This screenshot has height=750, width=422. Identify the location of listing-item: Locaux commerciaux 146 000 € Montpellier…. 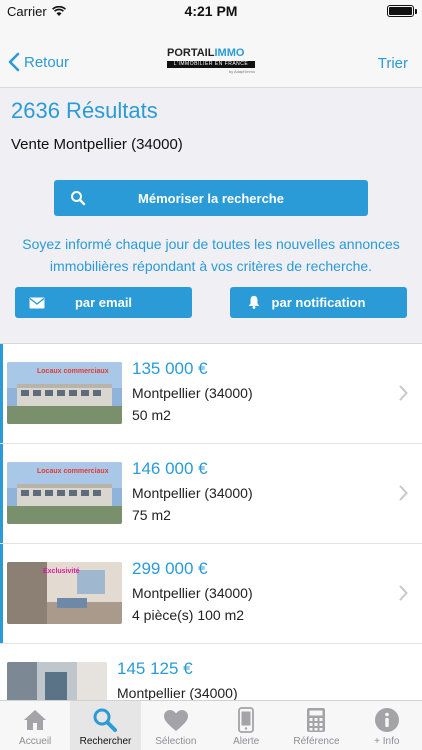
(211, 494).